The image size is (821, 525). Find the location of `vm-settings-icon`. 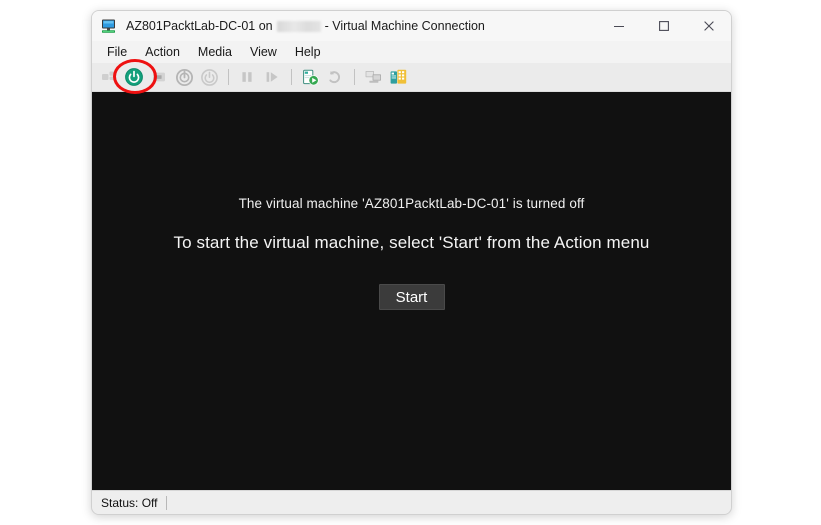

vm-settings-icon is located at coordinates (398, 77).